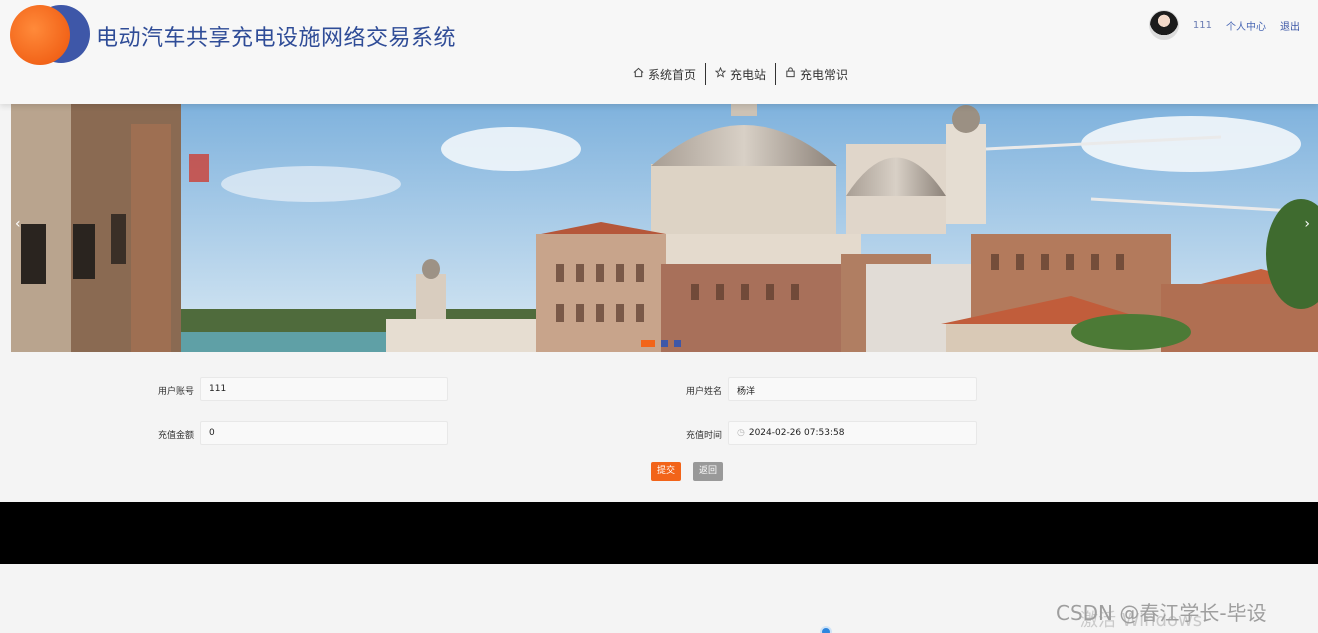 The width and height of the screenshot is (1318, 633). Describe the element at coordinates (18, 224) in the screenshot. I see `carousel-prev-icon: ‹` at that location.